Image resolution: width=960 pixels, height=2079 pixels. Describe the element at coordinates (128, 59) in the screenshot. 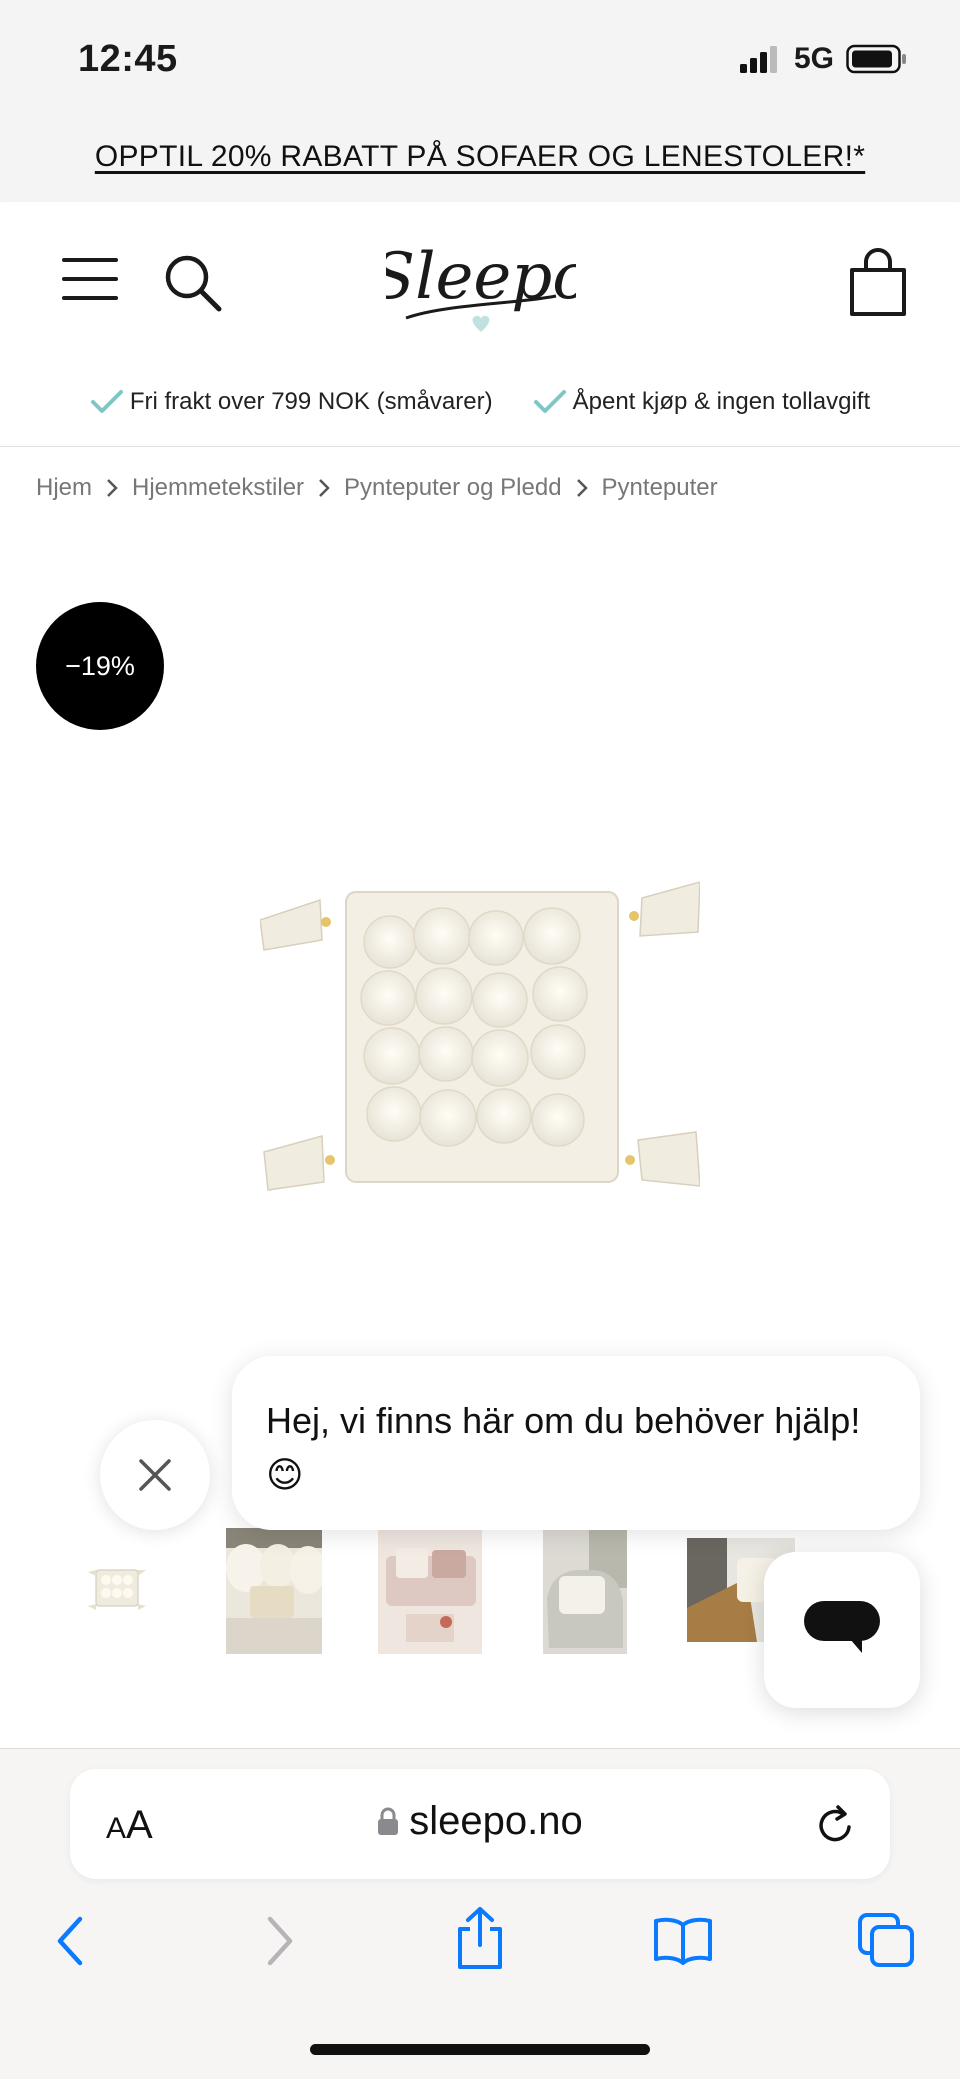

I see `status-time: 12:45` at that location.